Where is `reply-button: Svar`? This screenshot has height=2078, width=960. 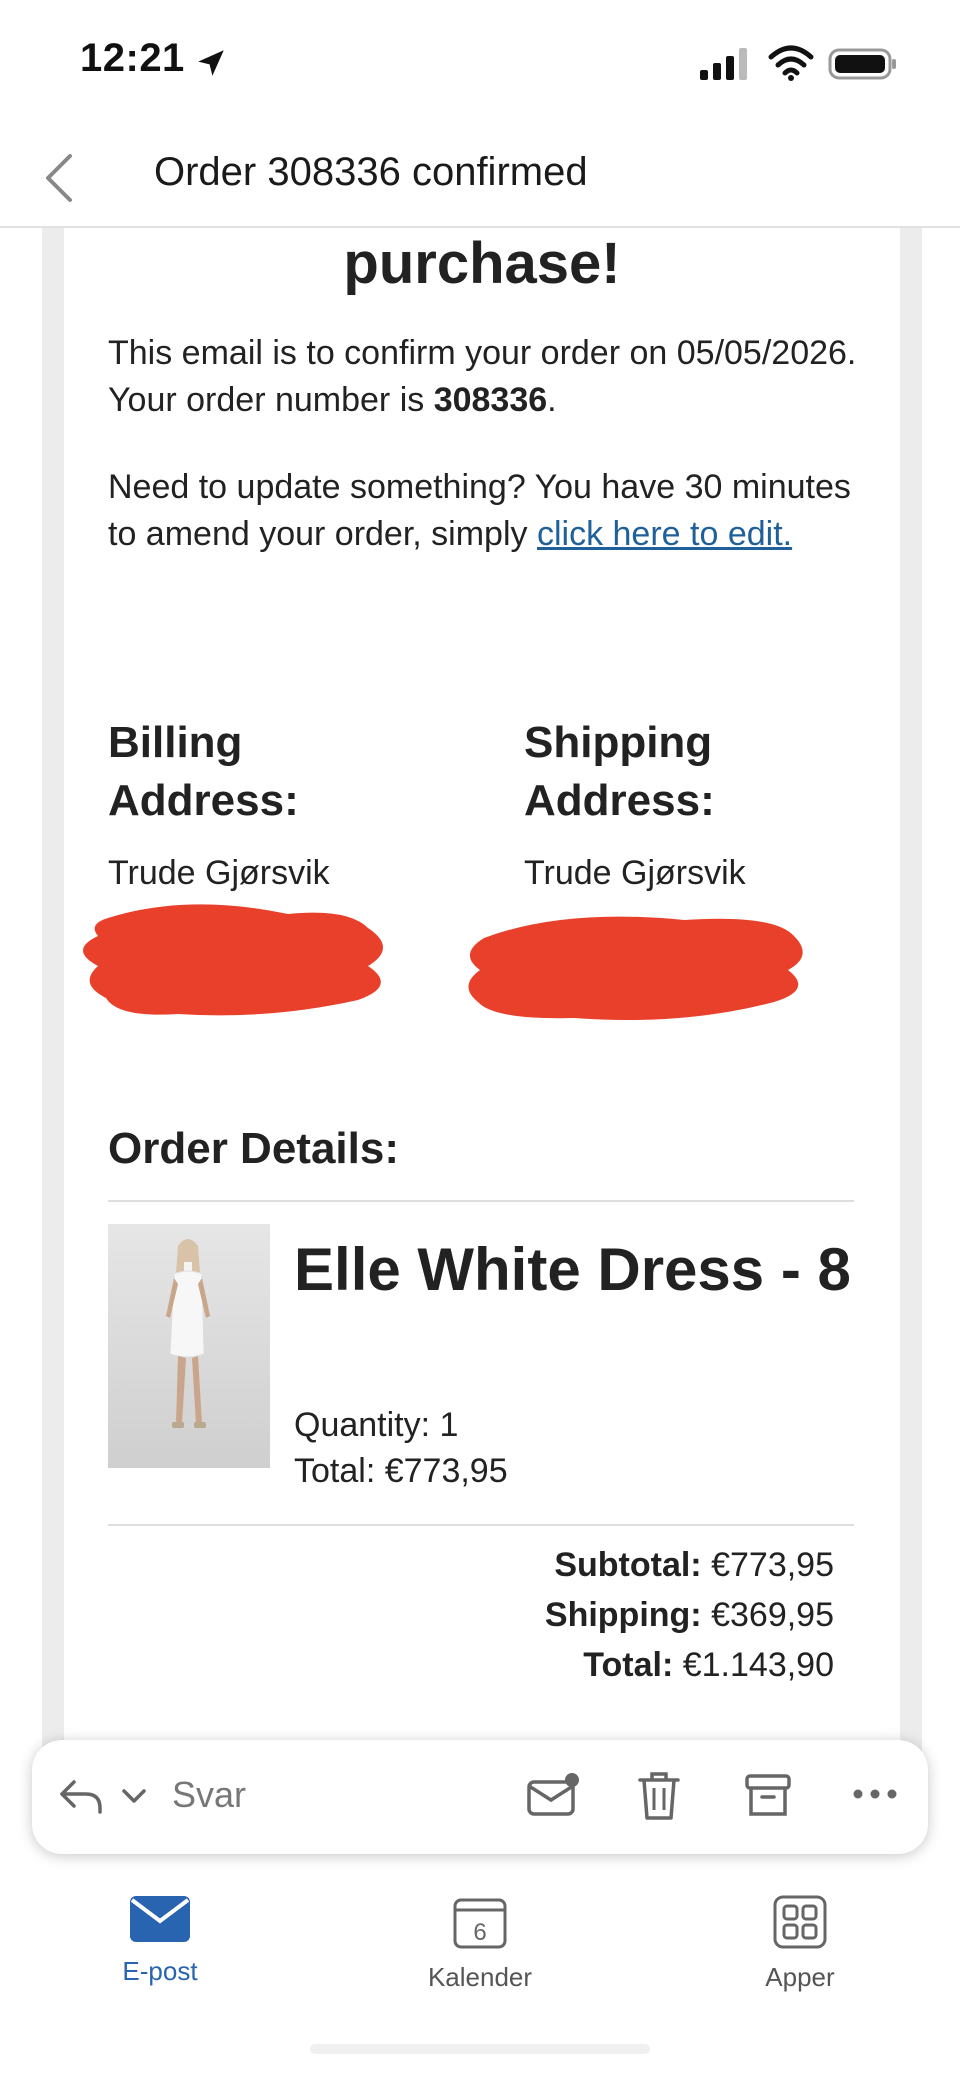 reply-button: Svar is located at coordinates (209, 1795).